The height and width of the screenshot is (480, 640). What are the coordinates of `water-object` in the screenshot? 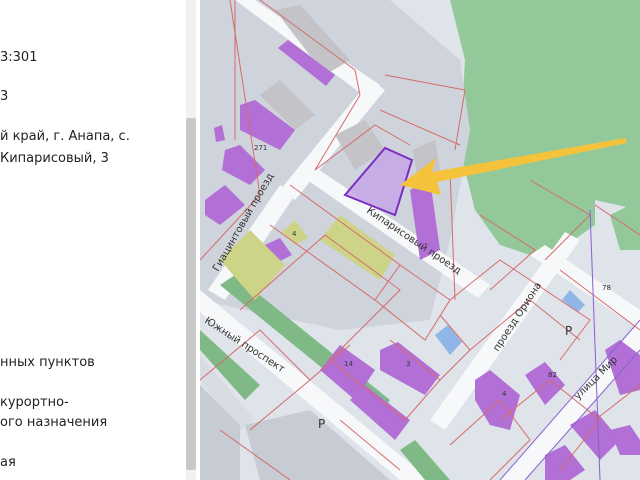 It's located at (448, 340).